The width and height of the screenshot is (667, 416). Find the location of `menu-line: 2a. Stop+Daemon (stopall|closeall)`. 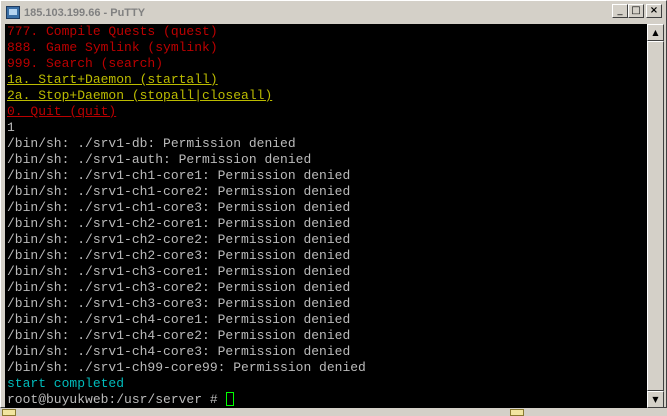

menu-line: 2a. Stop+Daemon (stopall|closeall) is located at coordinates (140, 95).